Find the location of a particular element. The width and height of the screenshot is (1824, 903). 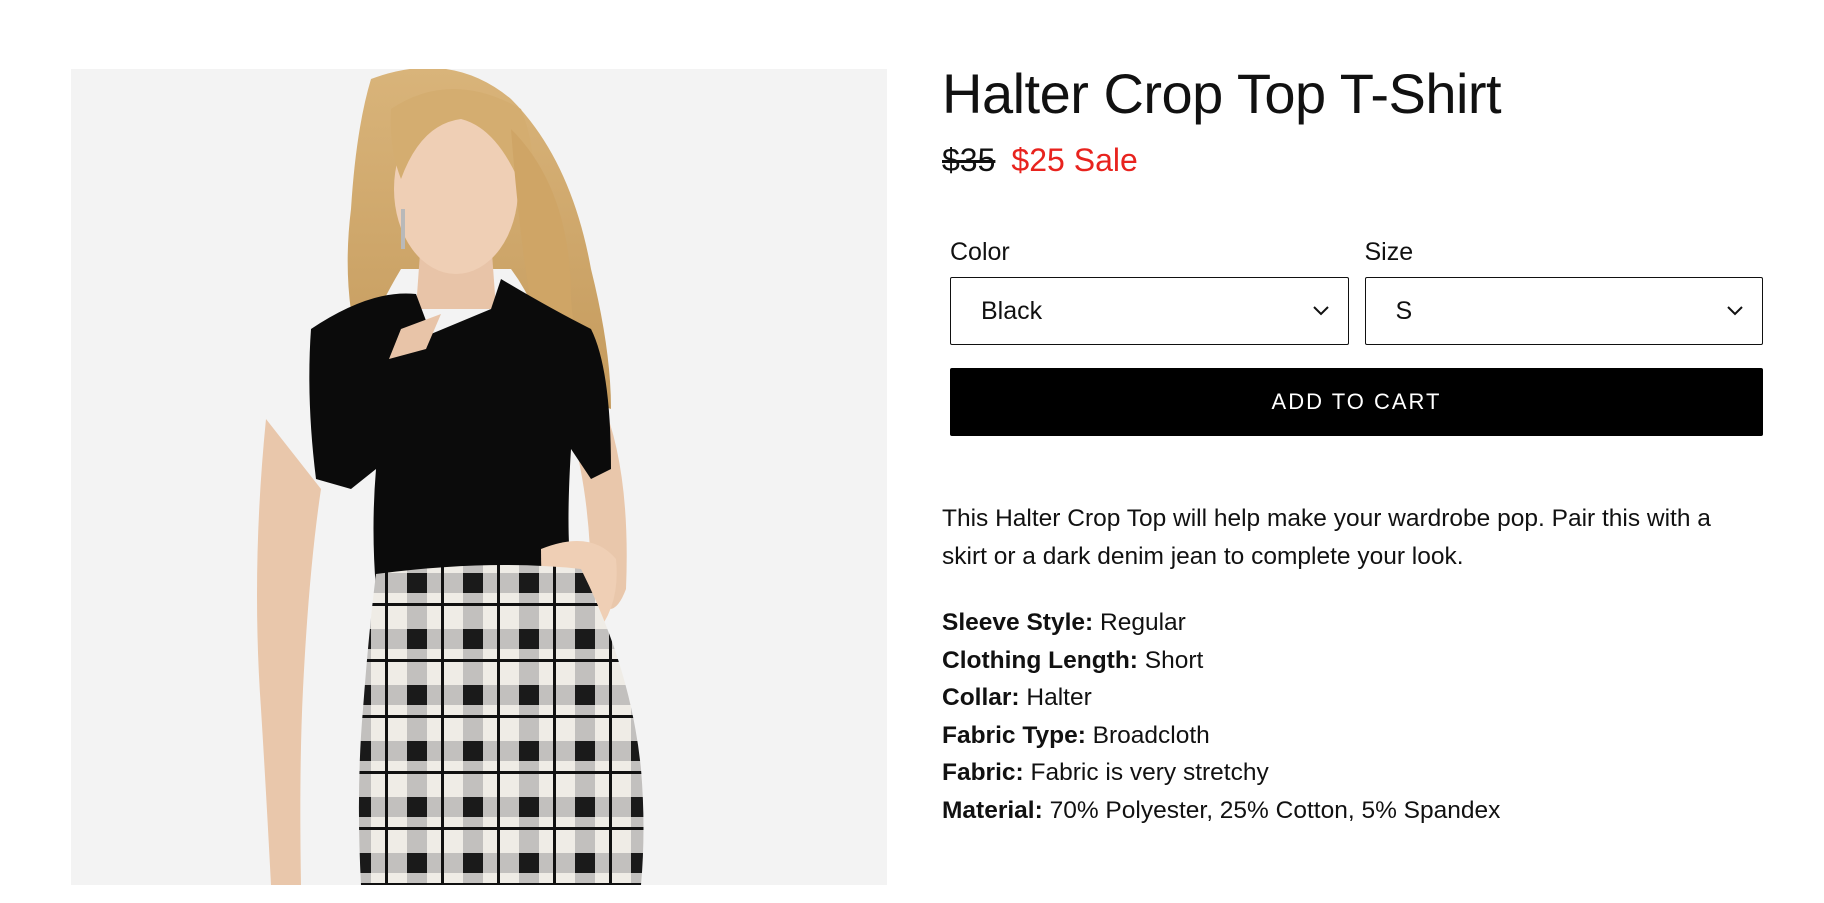

variant-options: Color Black Size S is located at coordinates (1356, 291).